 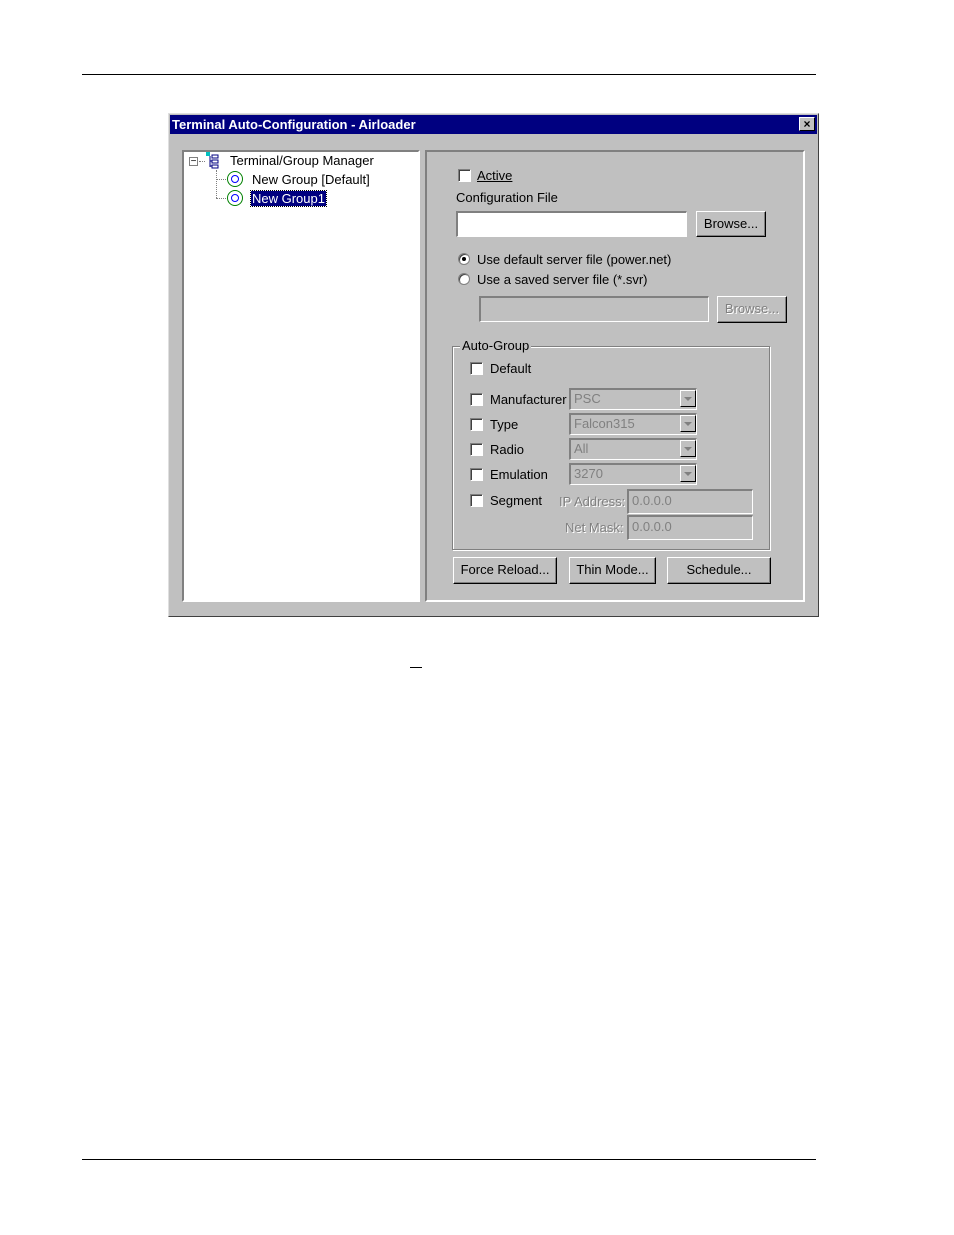 What do you see at coordinates (571, 224) in the screenshot?
I see `config-file-input` at bounding box center [571, 224].